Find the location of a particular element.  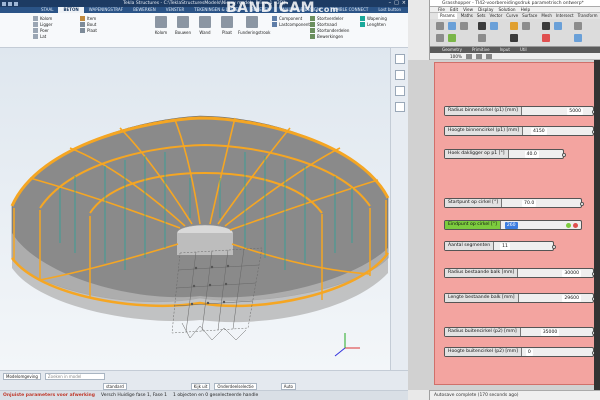

ribbon-lenghten: Lenghten is located at coordinates (373, 24).